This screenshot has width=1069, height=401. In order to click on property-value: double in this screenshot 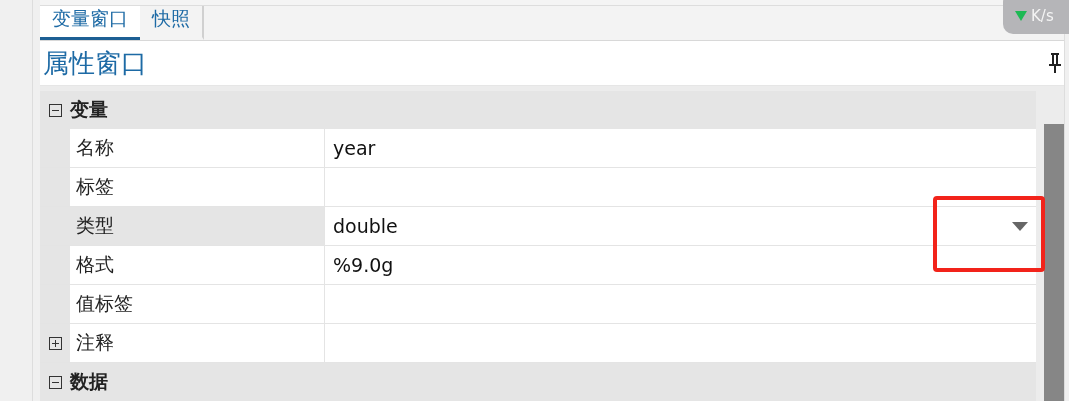, I will do `click(365, 226)`.